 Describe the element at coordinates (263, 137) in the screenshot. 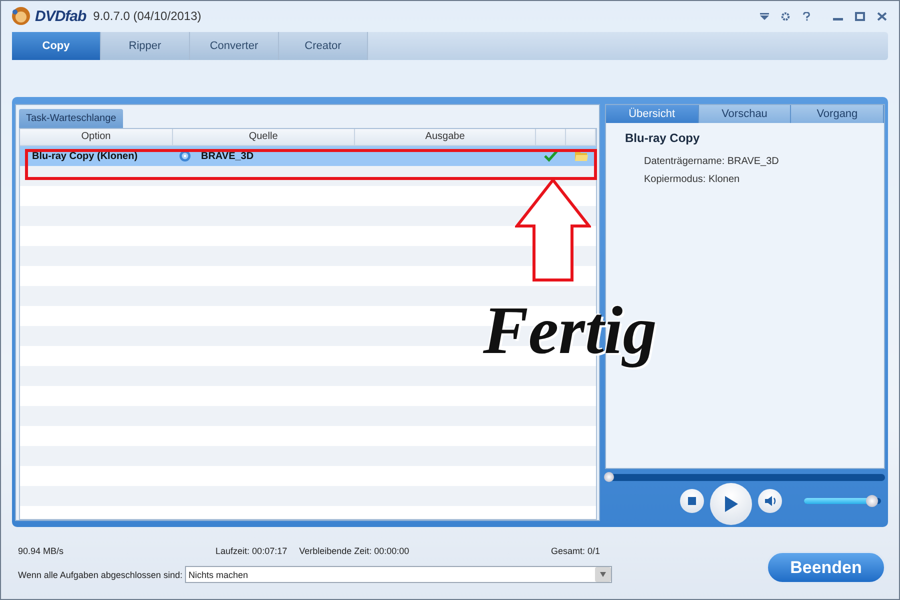

I see `column-header: Quelle` at that location.